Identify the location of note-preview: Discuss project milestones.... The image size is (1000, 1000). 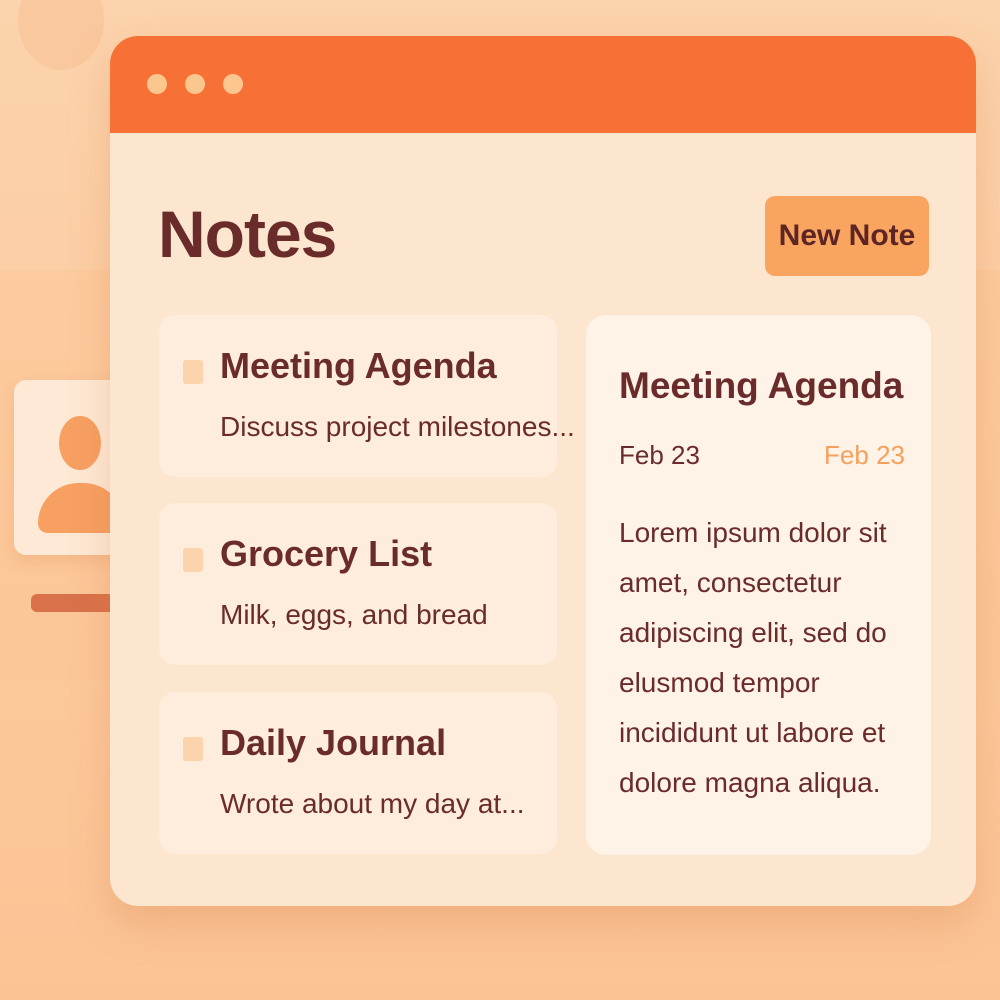
(397, 426).